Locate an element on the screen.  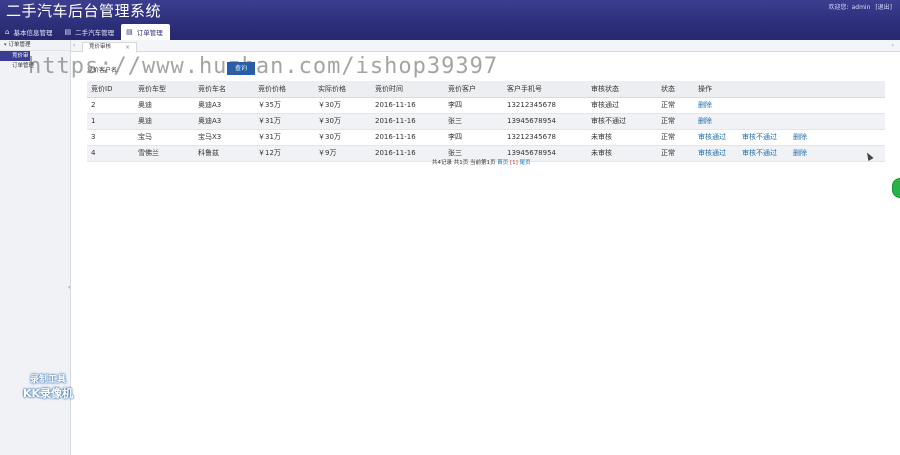
column-header: 竞价价格 is located at coordinates (284, 89).